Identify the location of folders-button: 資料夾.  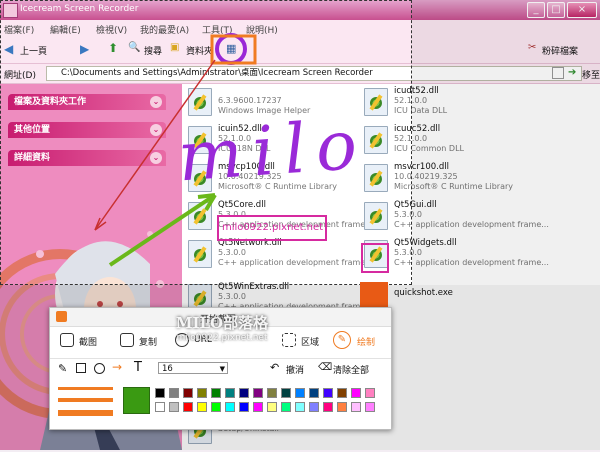
(199, 50).